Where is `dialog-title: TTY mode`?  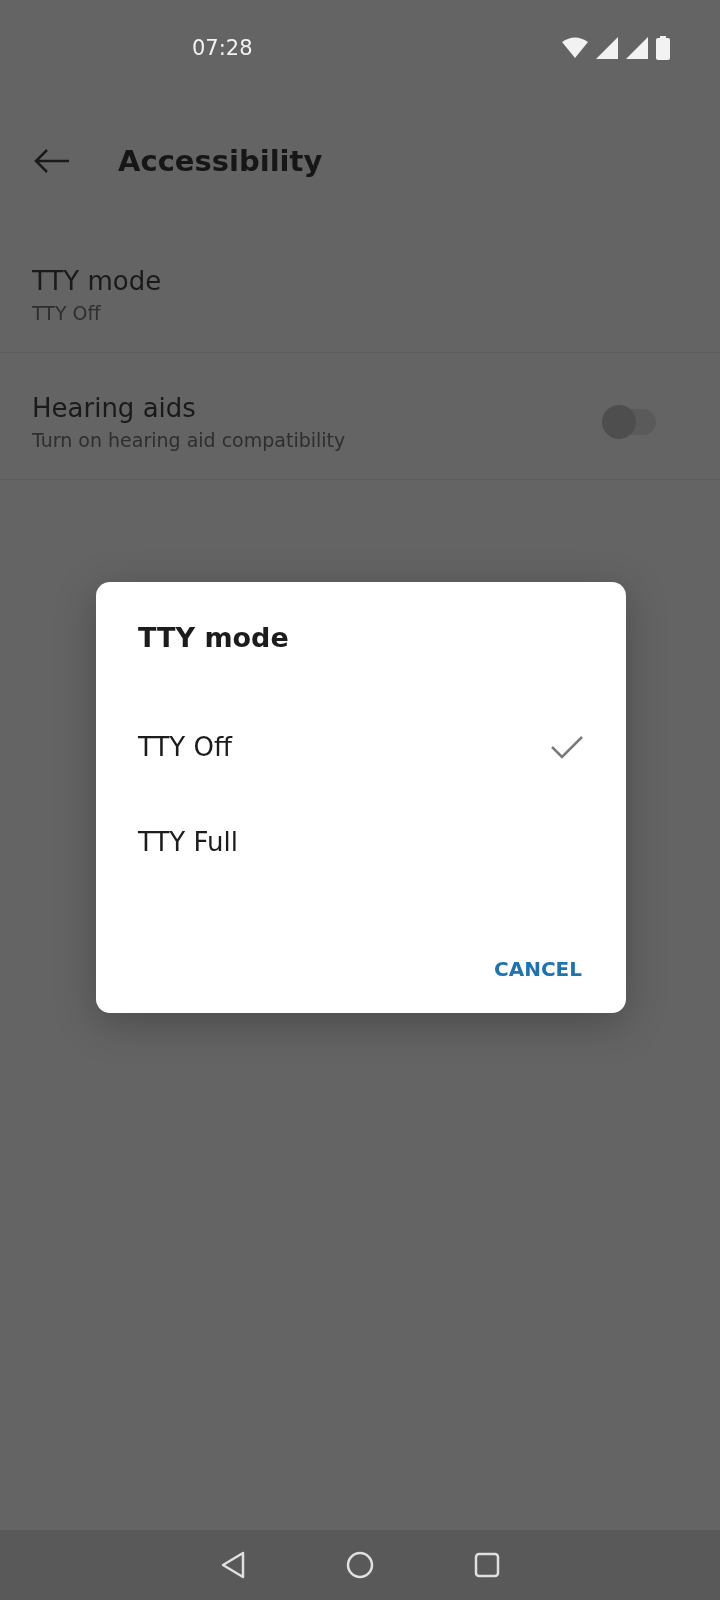
dialog-title: TTY mode is located at coordinates (214, 637).